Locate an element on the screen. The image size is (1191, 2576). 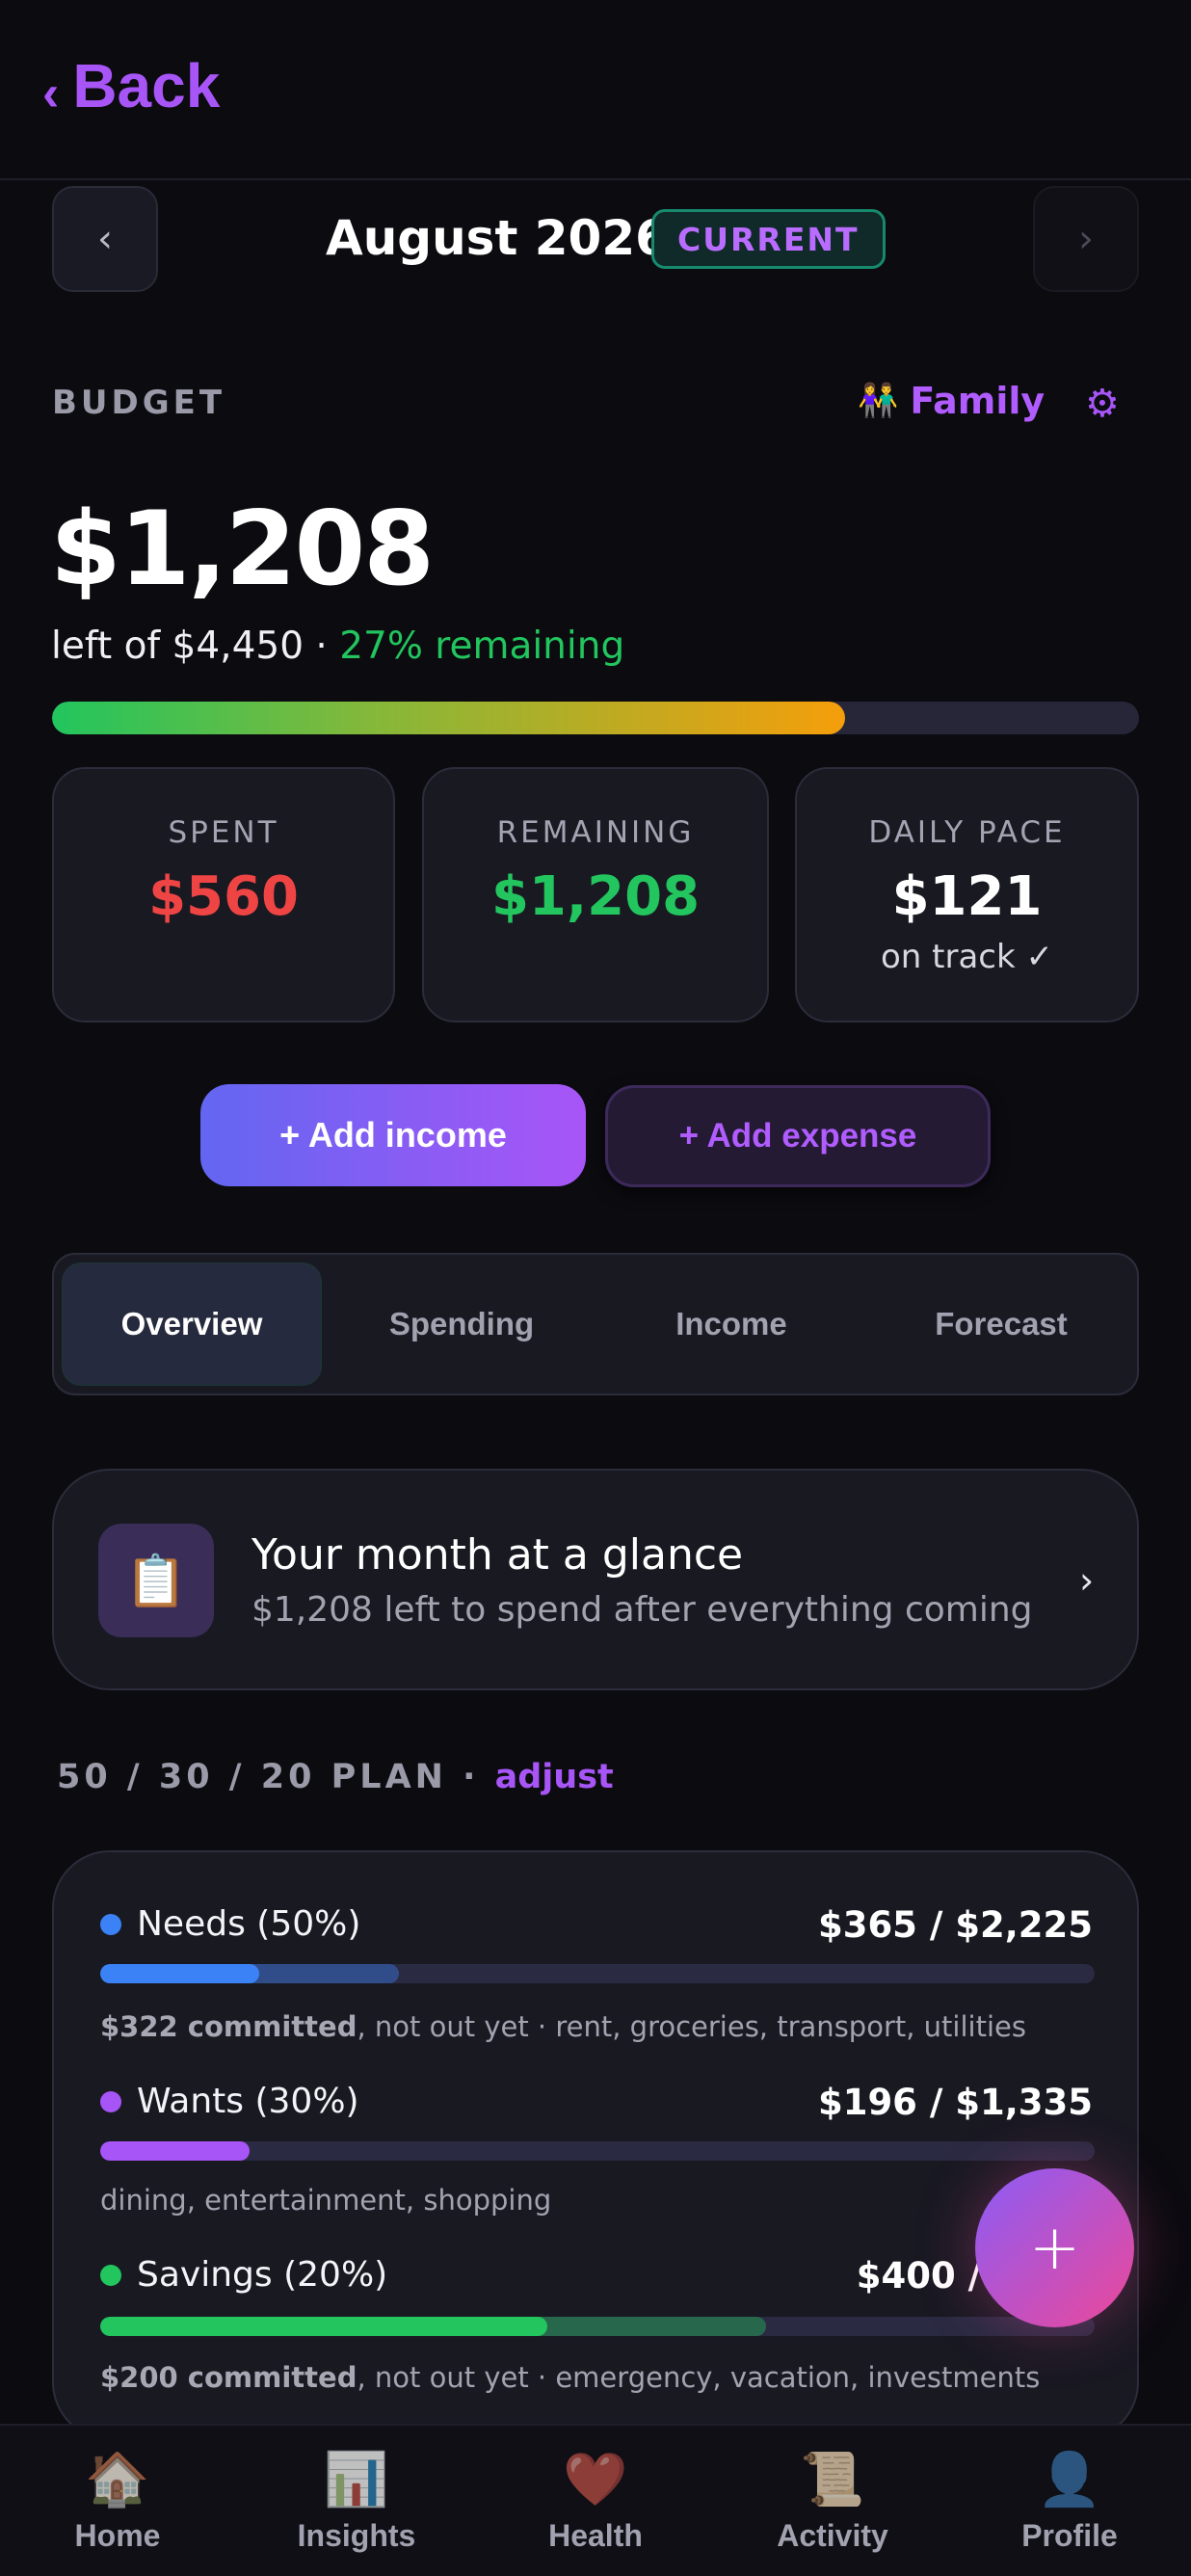
stat-label: REMAINING is located at coordinates (595, 832).